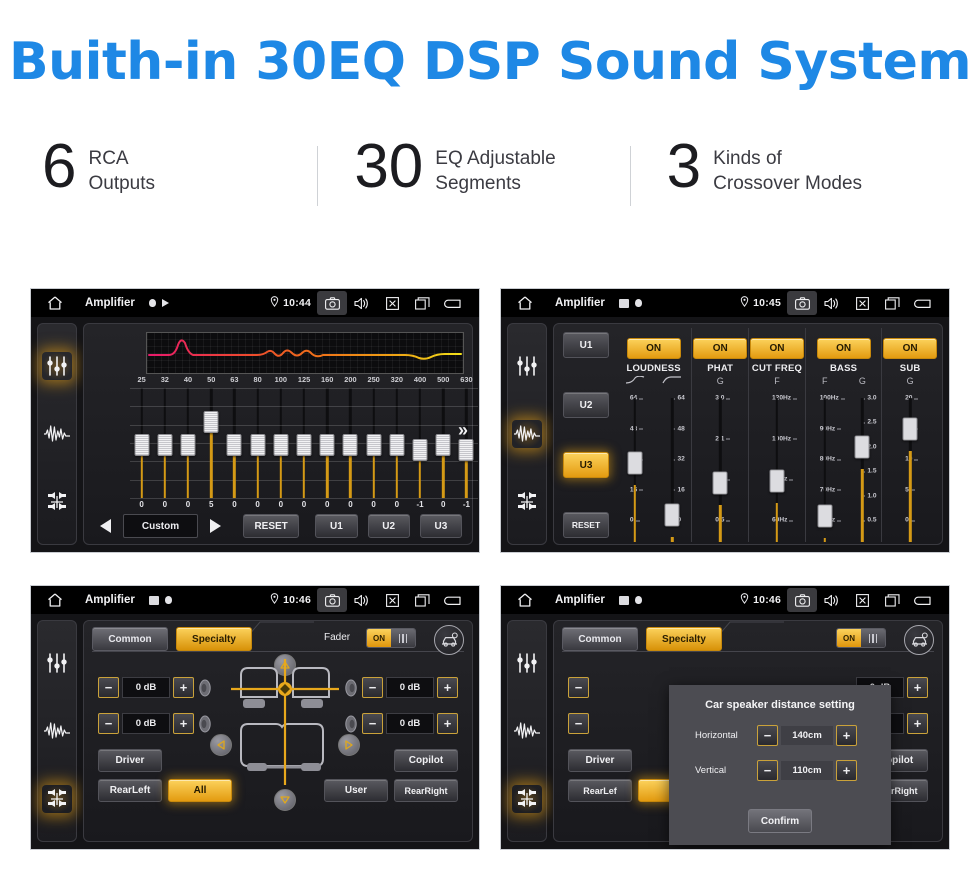 This screenshot has height=881, width=980. I want to click on toggle-loudness-button: ON, so click(653, 348).